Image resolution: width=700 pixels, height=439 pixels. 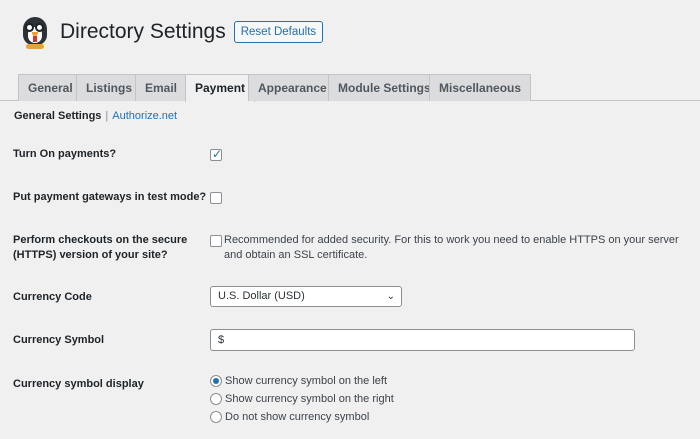 What do you see at coordinates (59, 340) in the screenshot?
I see `currency-symbol-label: Currency Symbol` at bounding box center [59, 340].